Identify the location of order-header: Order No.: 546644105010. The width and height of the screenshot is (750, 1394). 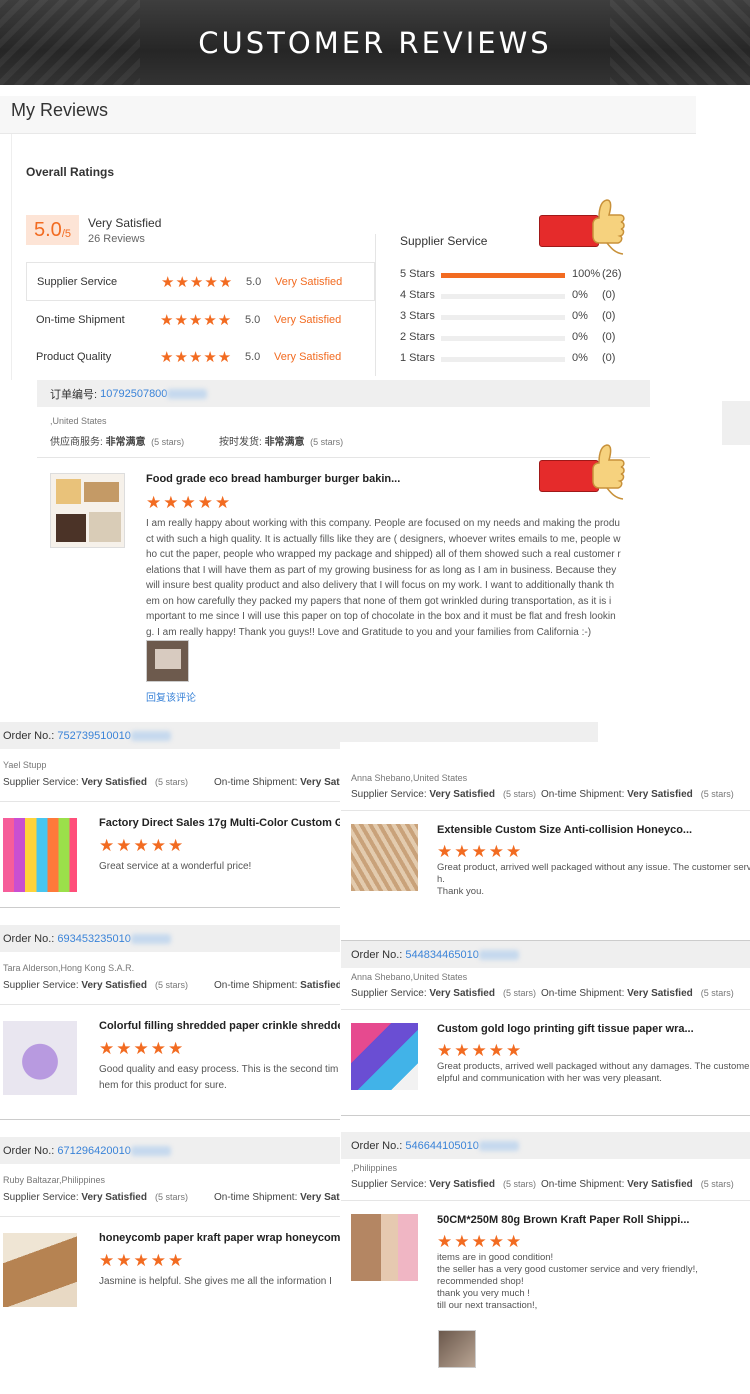
(545, 1145).